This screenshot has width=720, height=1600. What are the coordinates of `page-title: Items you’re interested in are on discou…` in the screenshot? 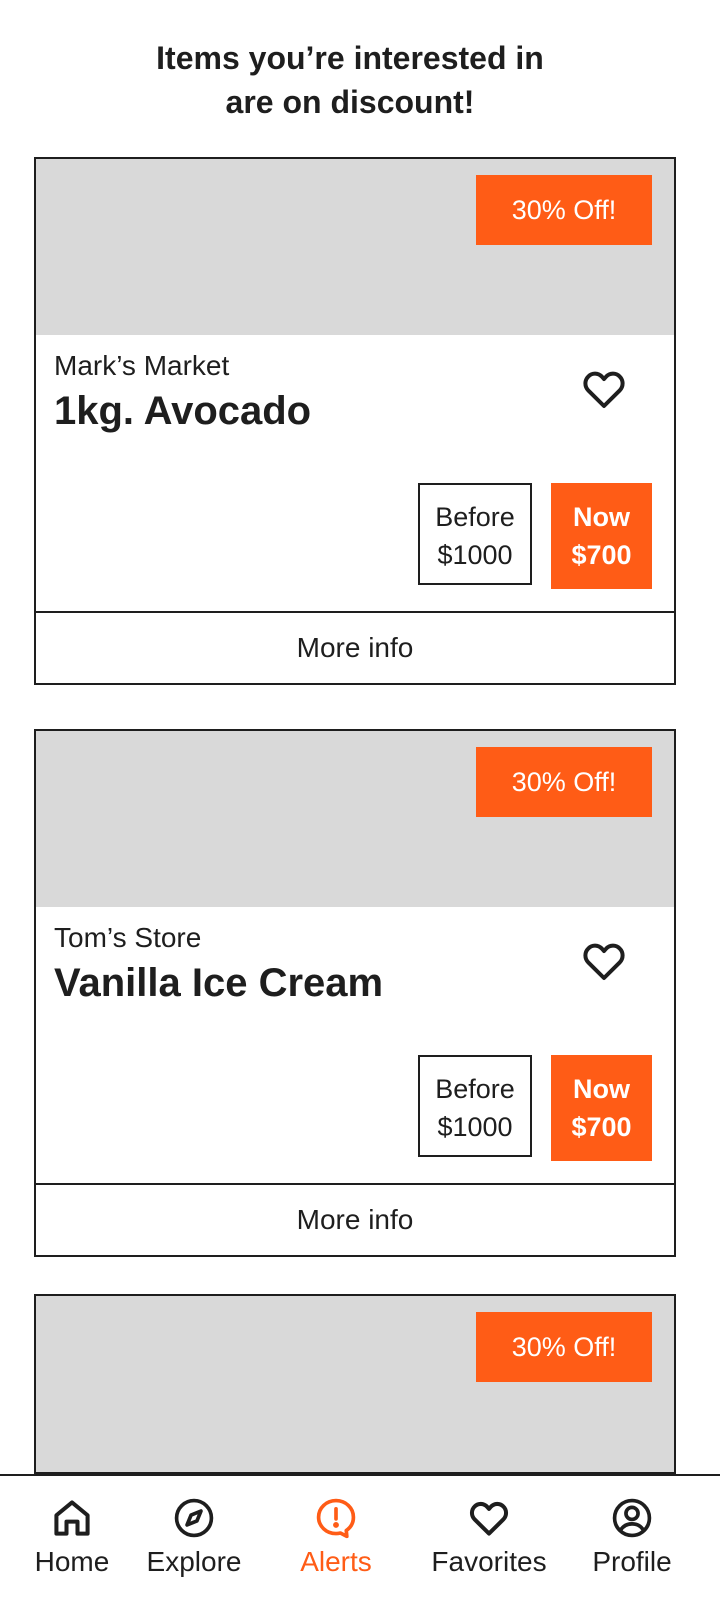 It's located at (350, 80).